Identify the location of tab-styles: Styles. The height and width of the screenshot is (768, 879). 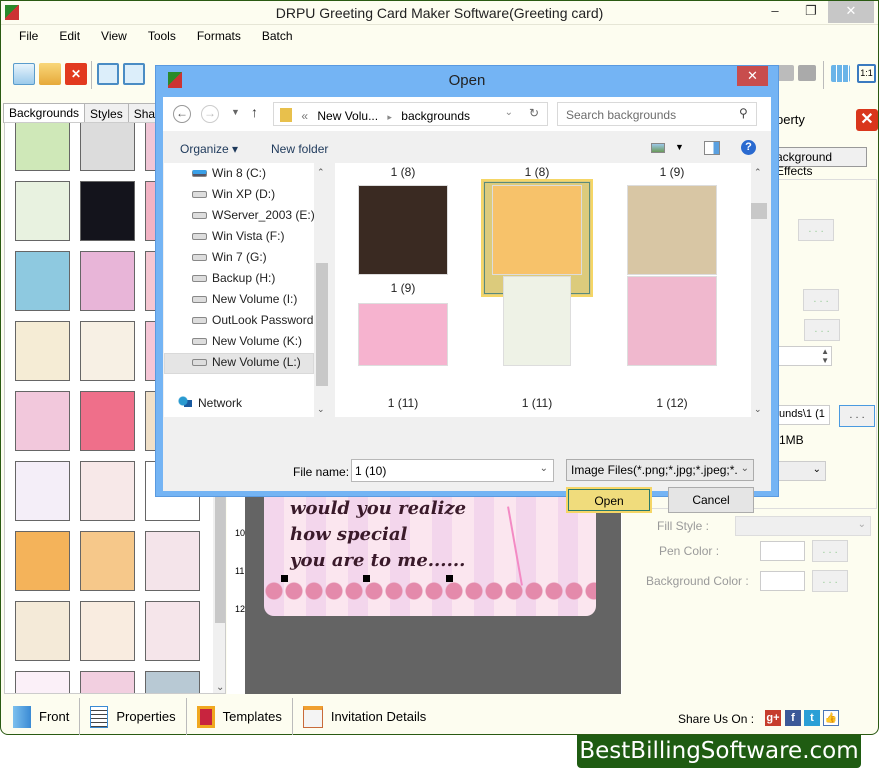
(106, 113).